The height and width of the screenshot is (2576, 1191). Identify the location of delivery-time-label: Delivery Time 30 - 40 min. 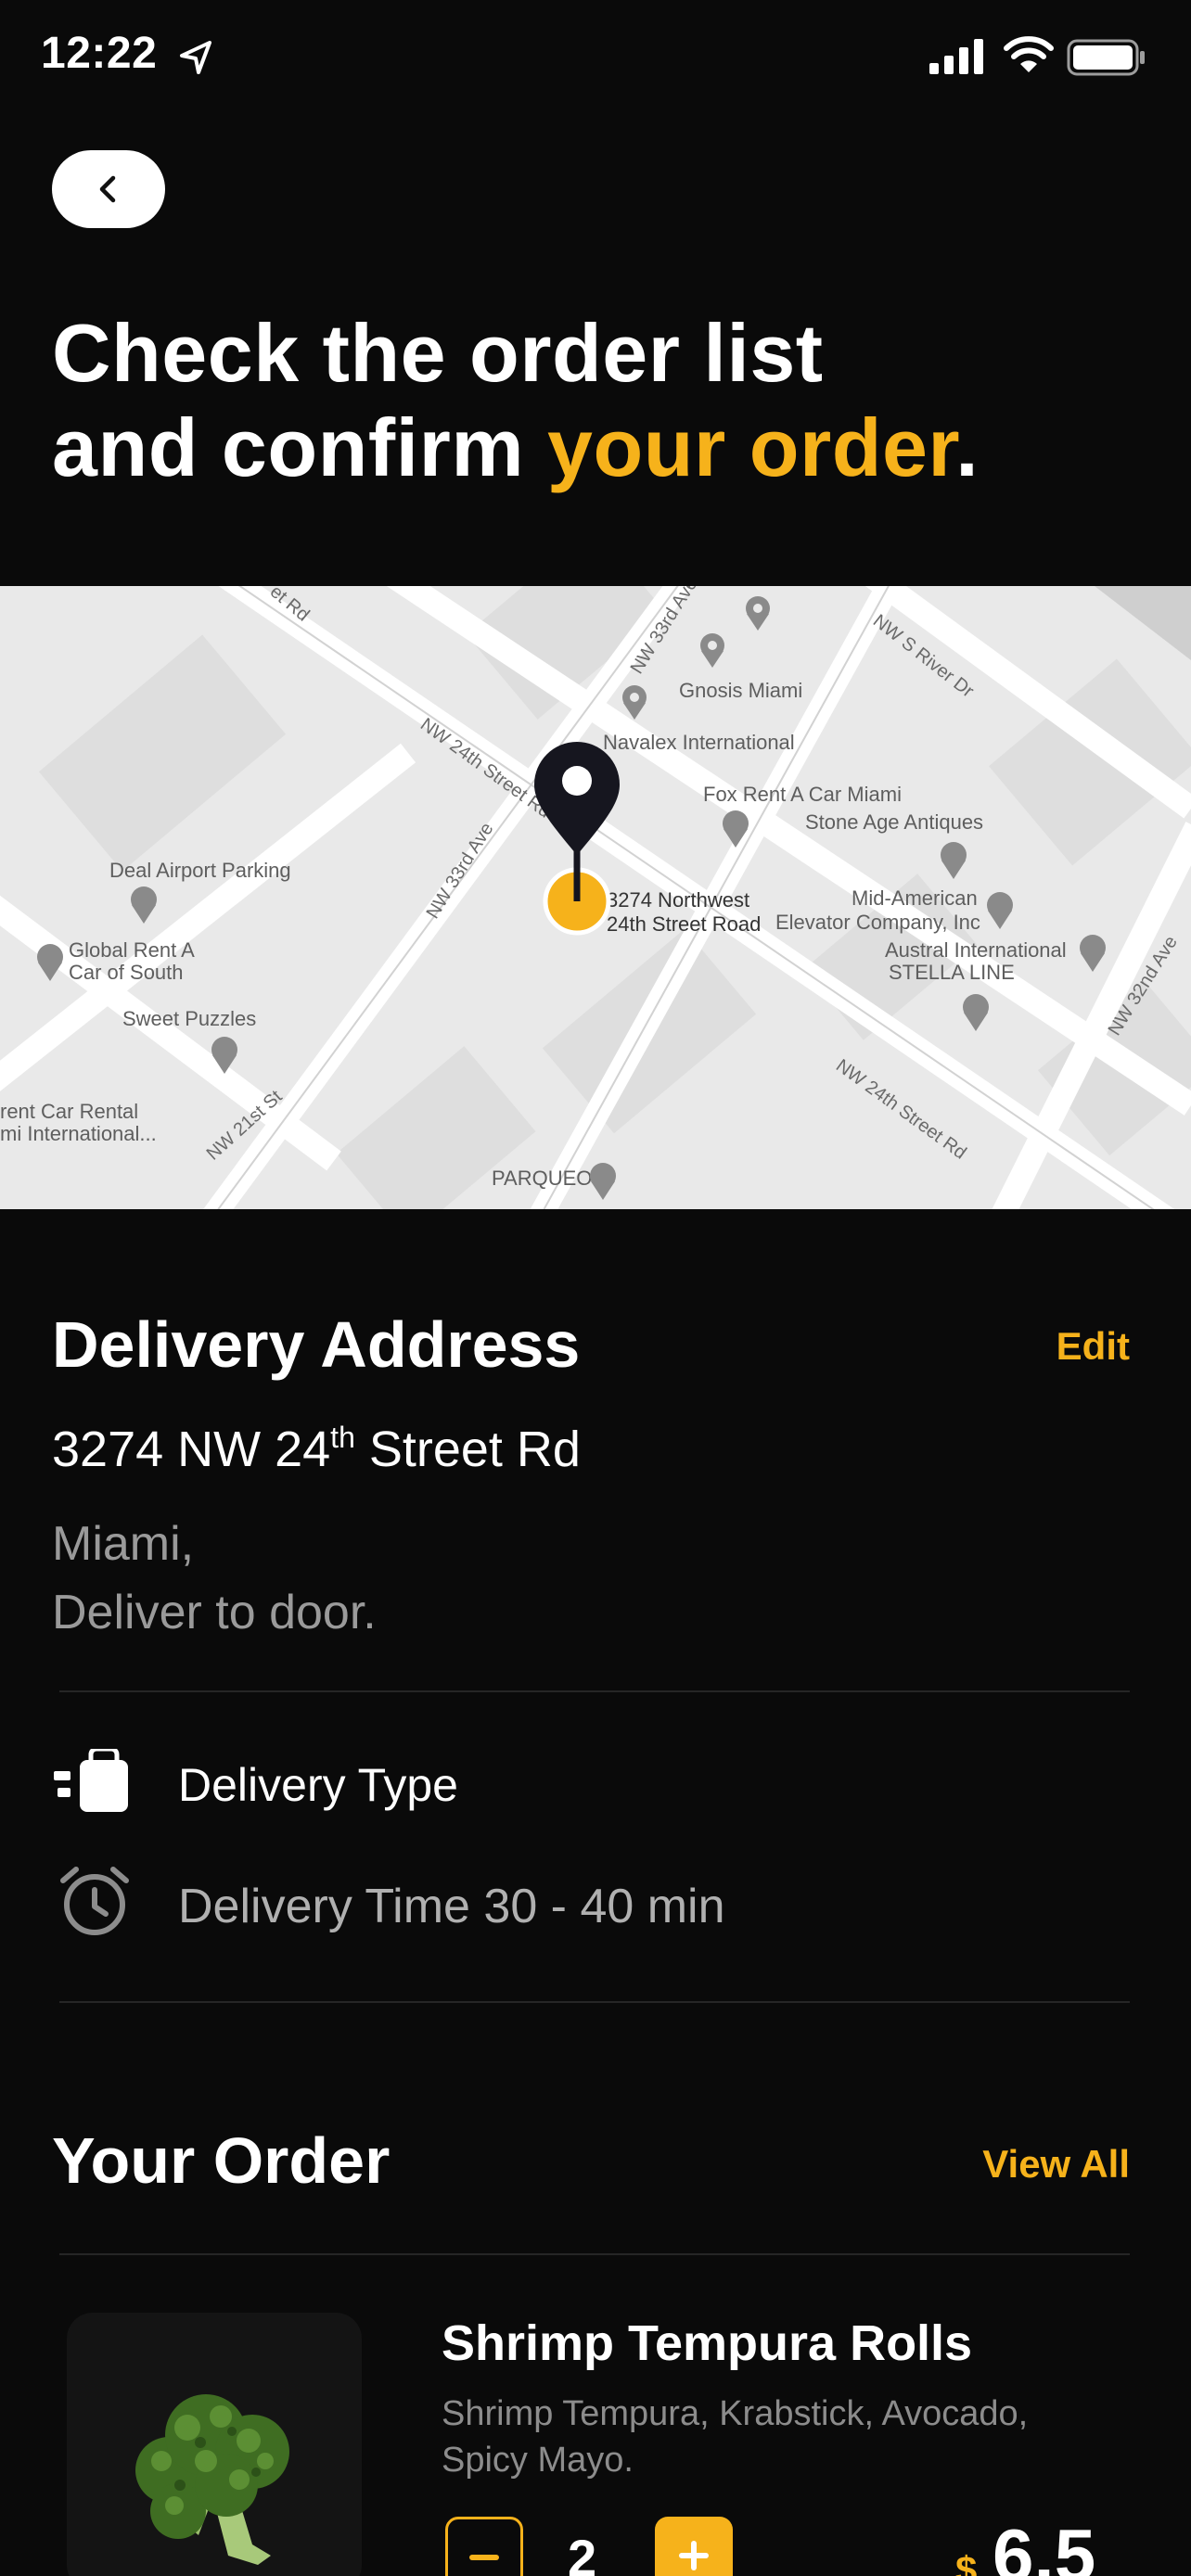
(451, 1906).